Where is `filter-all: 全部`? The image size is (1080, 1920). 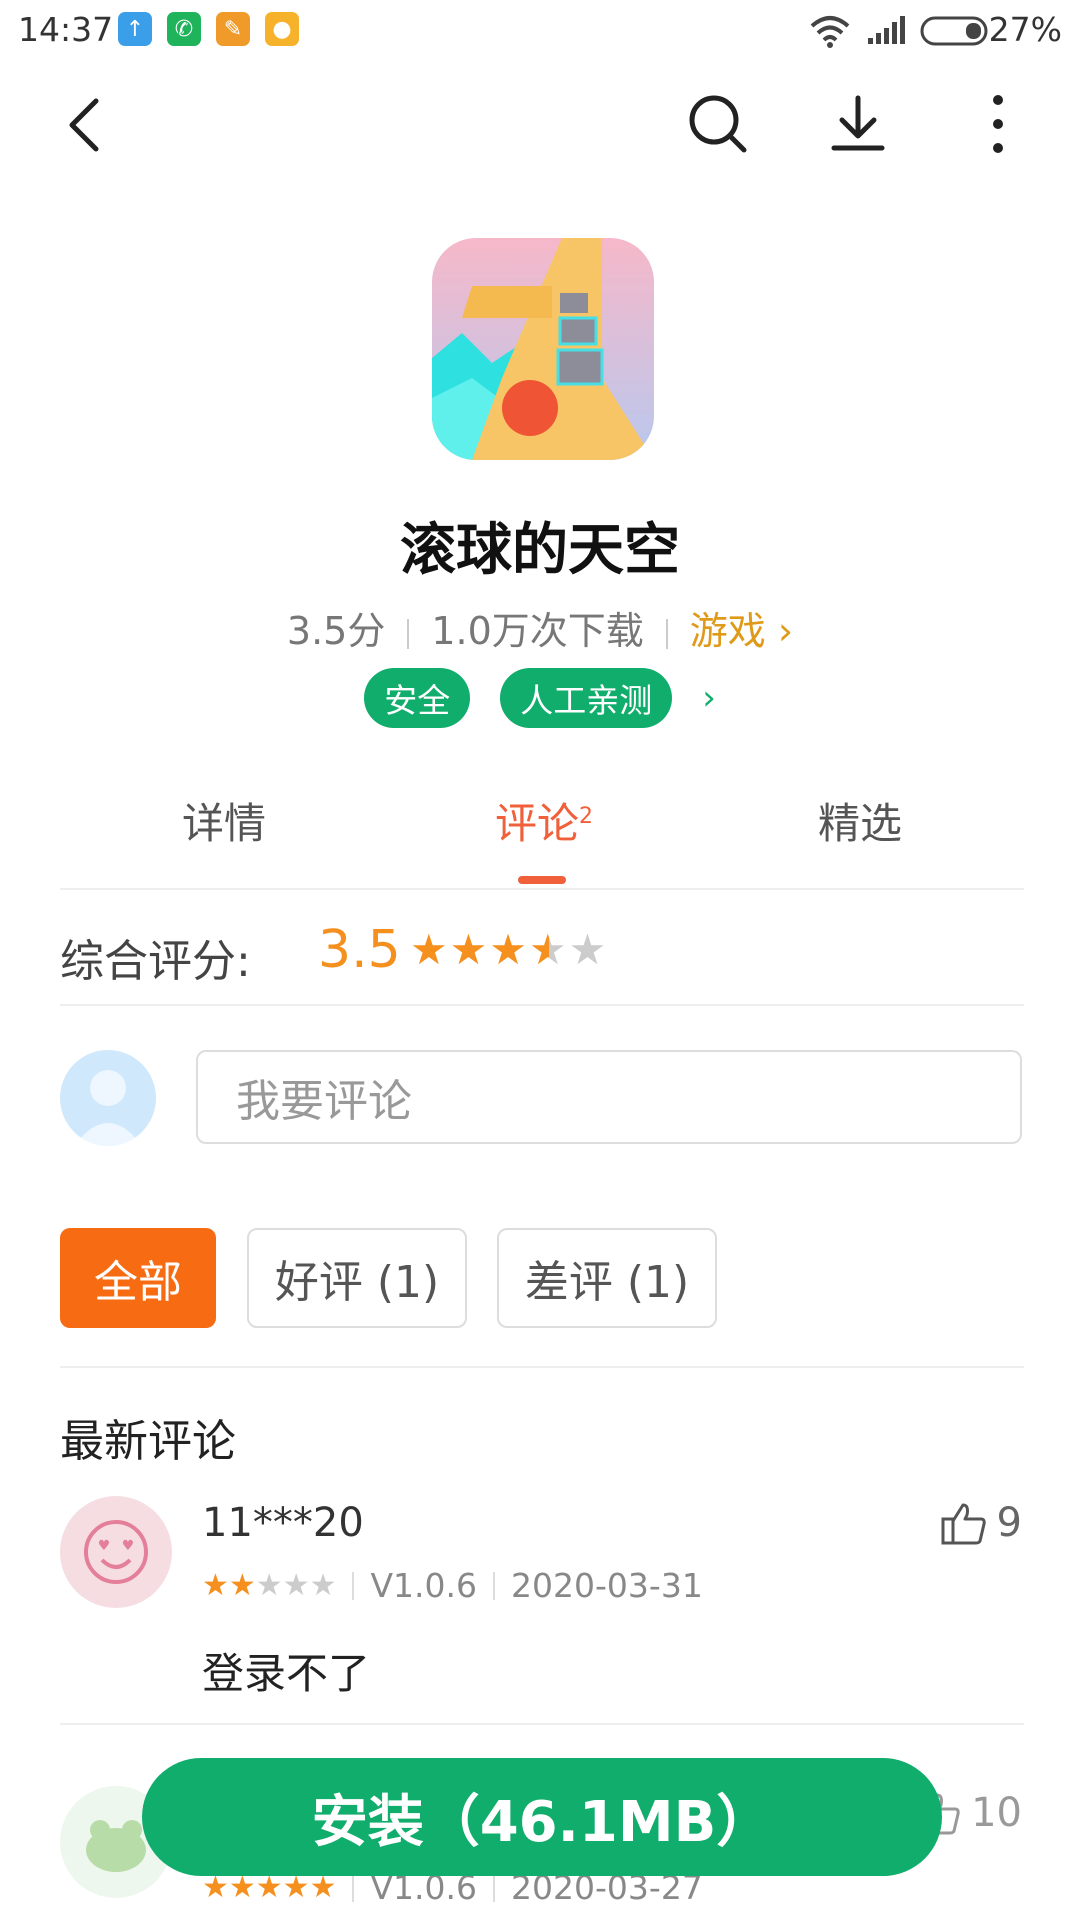 filter-all: 全部 is located at coordinates (138, 1278).